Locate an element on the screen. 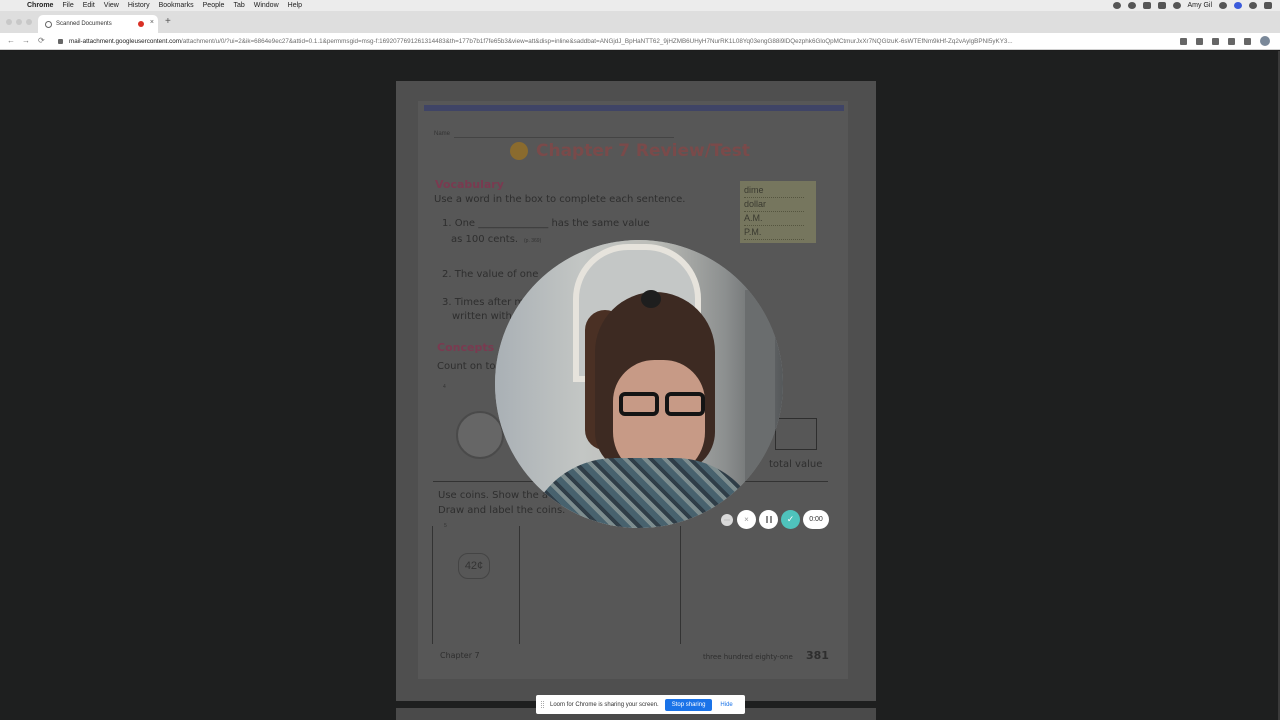 The image size is (1280, 720). word-pm: P.M. is located at coordinates (774, 233).